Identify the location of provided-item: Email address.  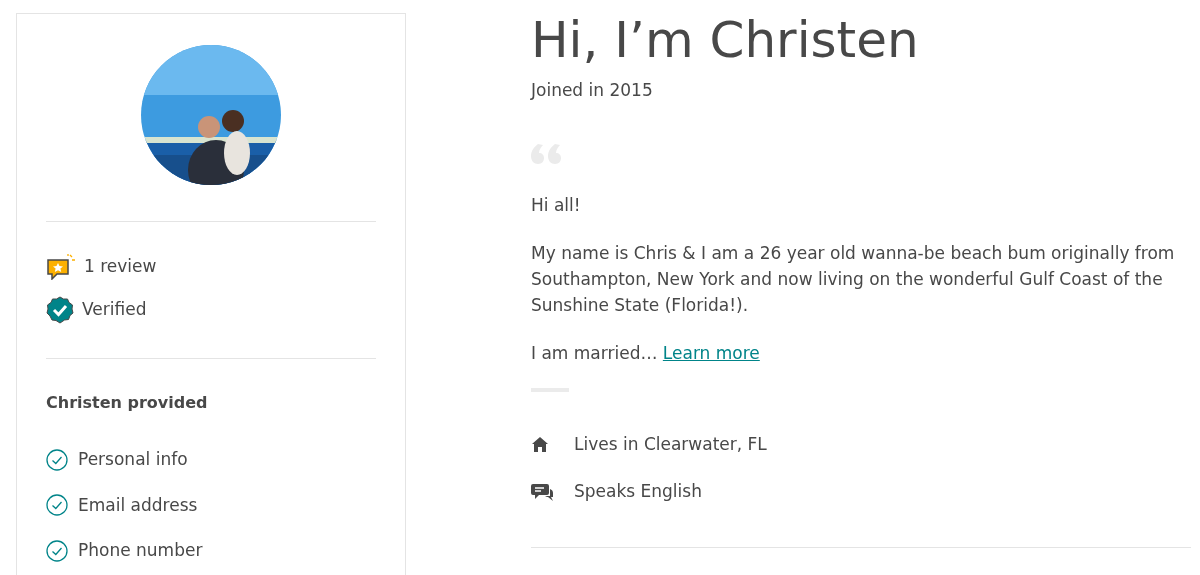
(138, 505).